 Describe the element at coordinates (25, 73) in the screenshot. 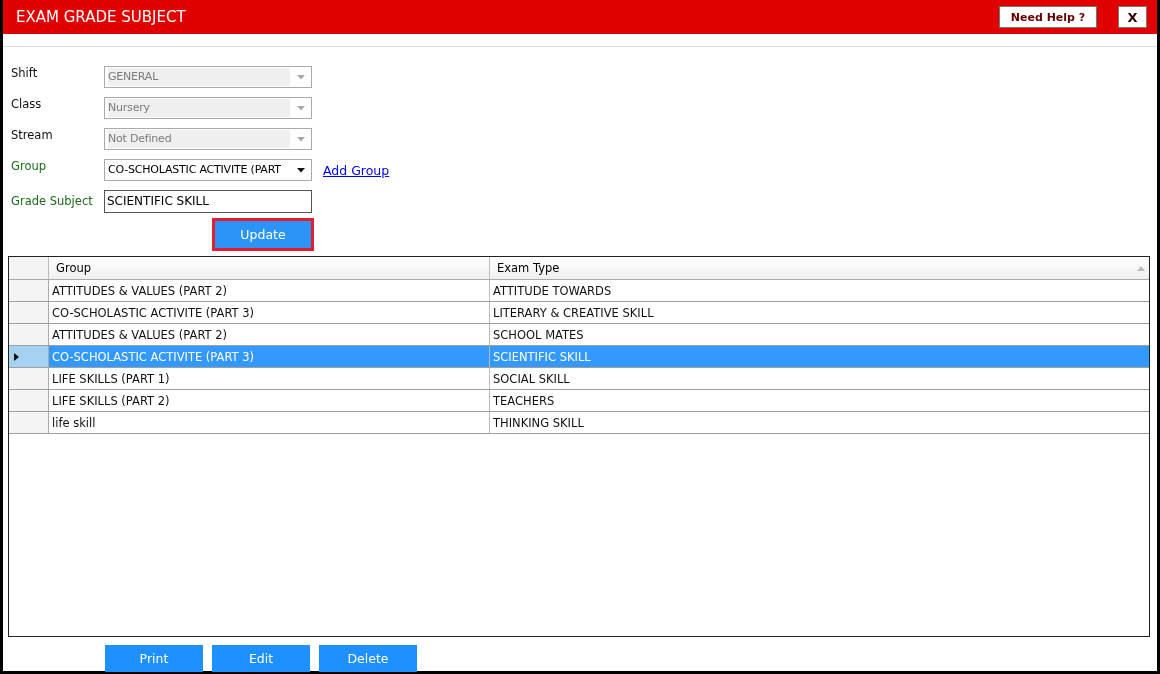

I see `field-label: Shift` at that location.